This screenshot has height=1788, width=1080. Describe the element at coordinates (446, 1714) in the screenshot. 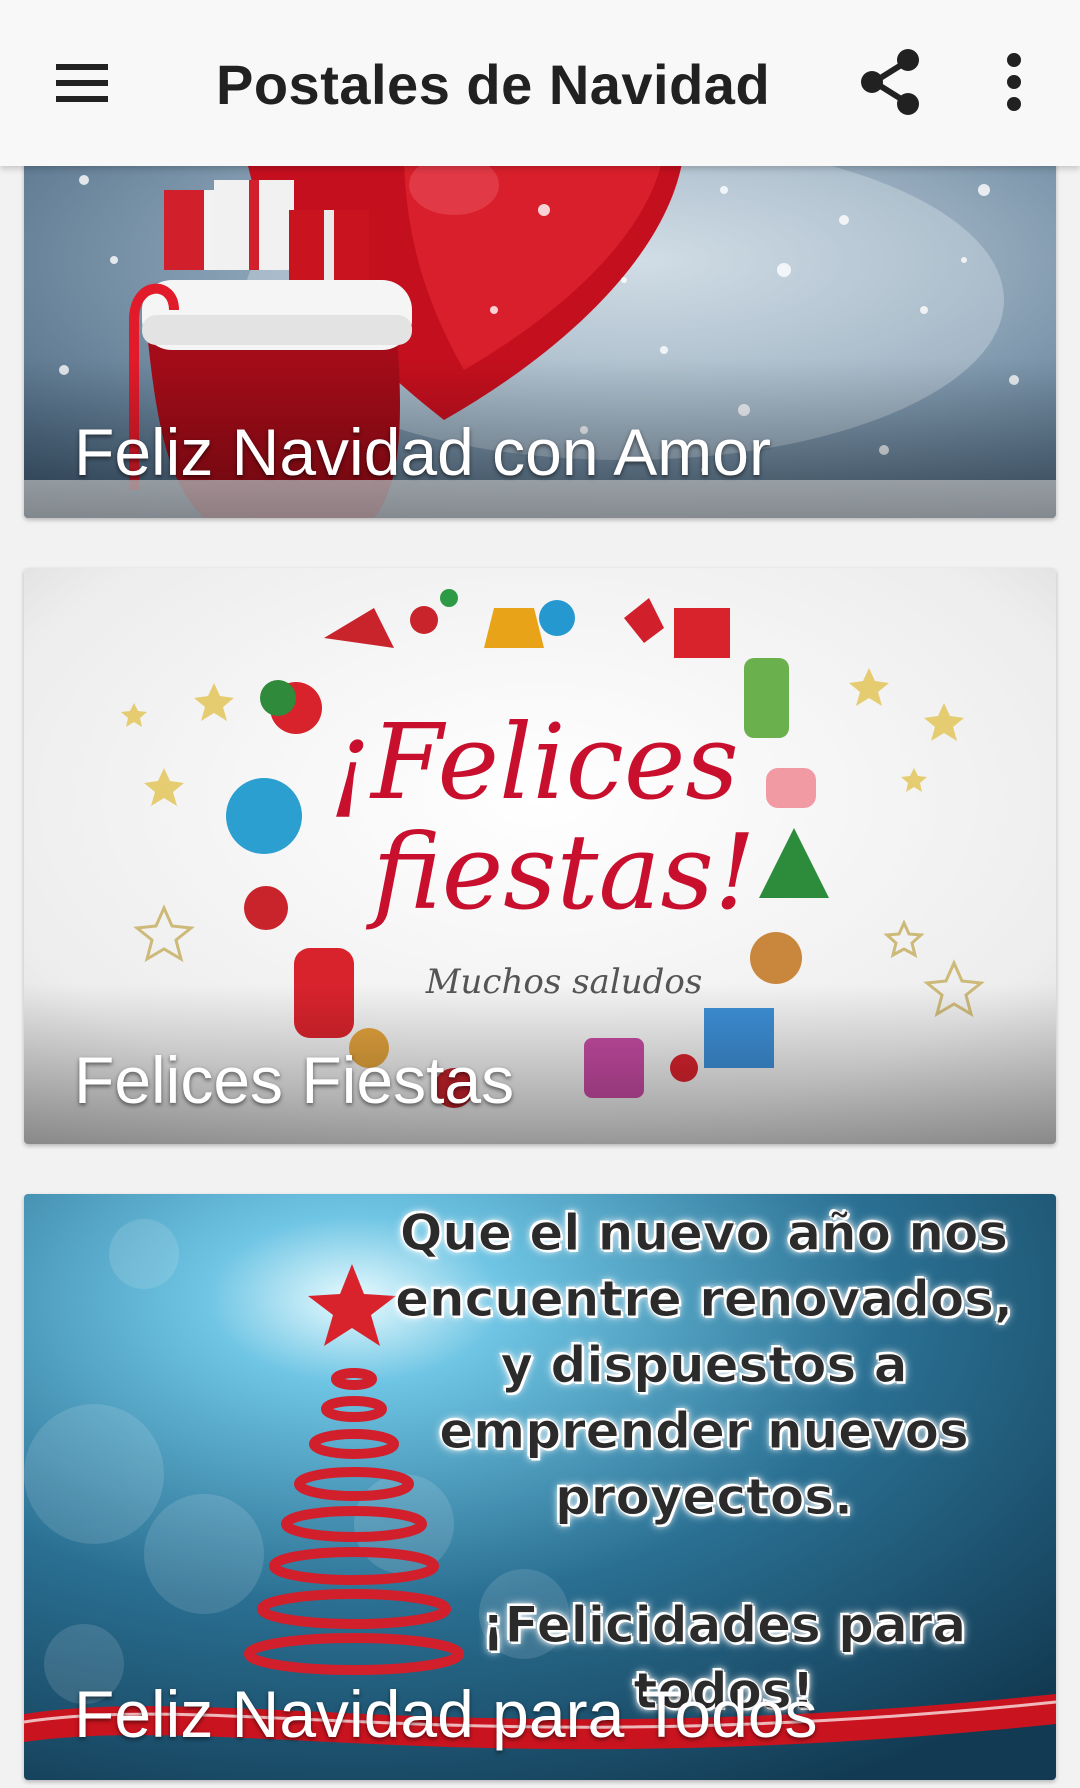

I see `postcard-caption: Feliz Navidad para Todos` at that location.